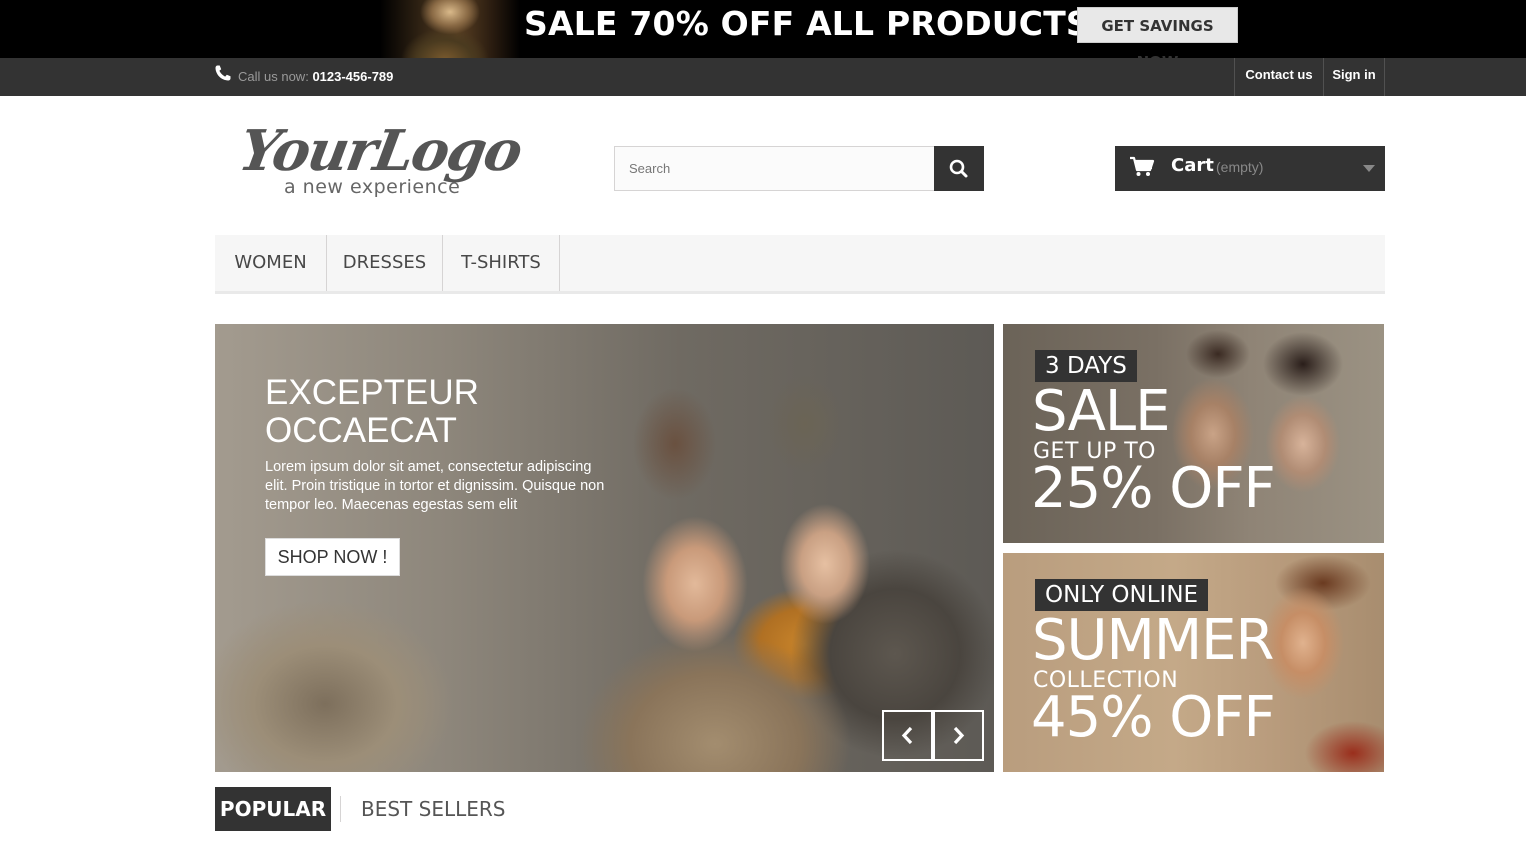 This screenshot has height=848, width=1526. Describe the element at coordinates (774, 168) in the screenshot. I see `search-input` at that location.